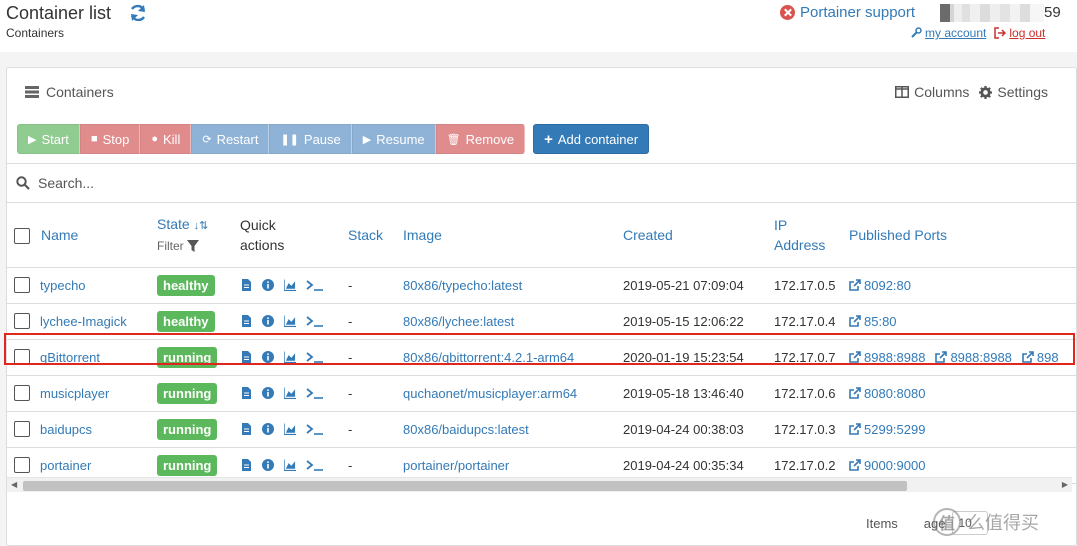 This screenshot has width=1077, height=546. Describe the element at coordinates (230, 139) in the screenshot. I see `restart-button: ⟳ Restart` at that location.